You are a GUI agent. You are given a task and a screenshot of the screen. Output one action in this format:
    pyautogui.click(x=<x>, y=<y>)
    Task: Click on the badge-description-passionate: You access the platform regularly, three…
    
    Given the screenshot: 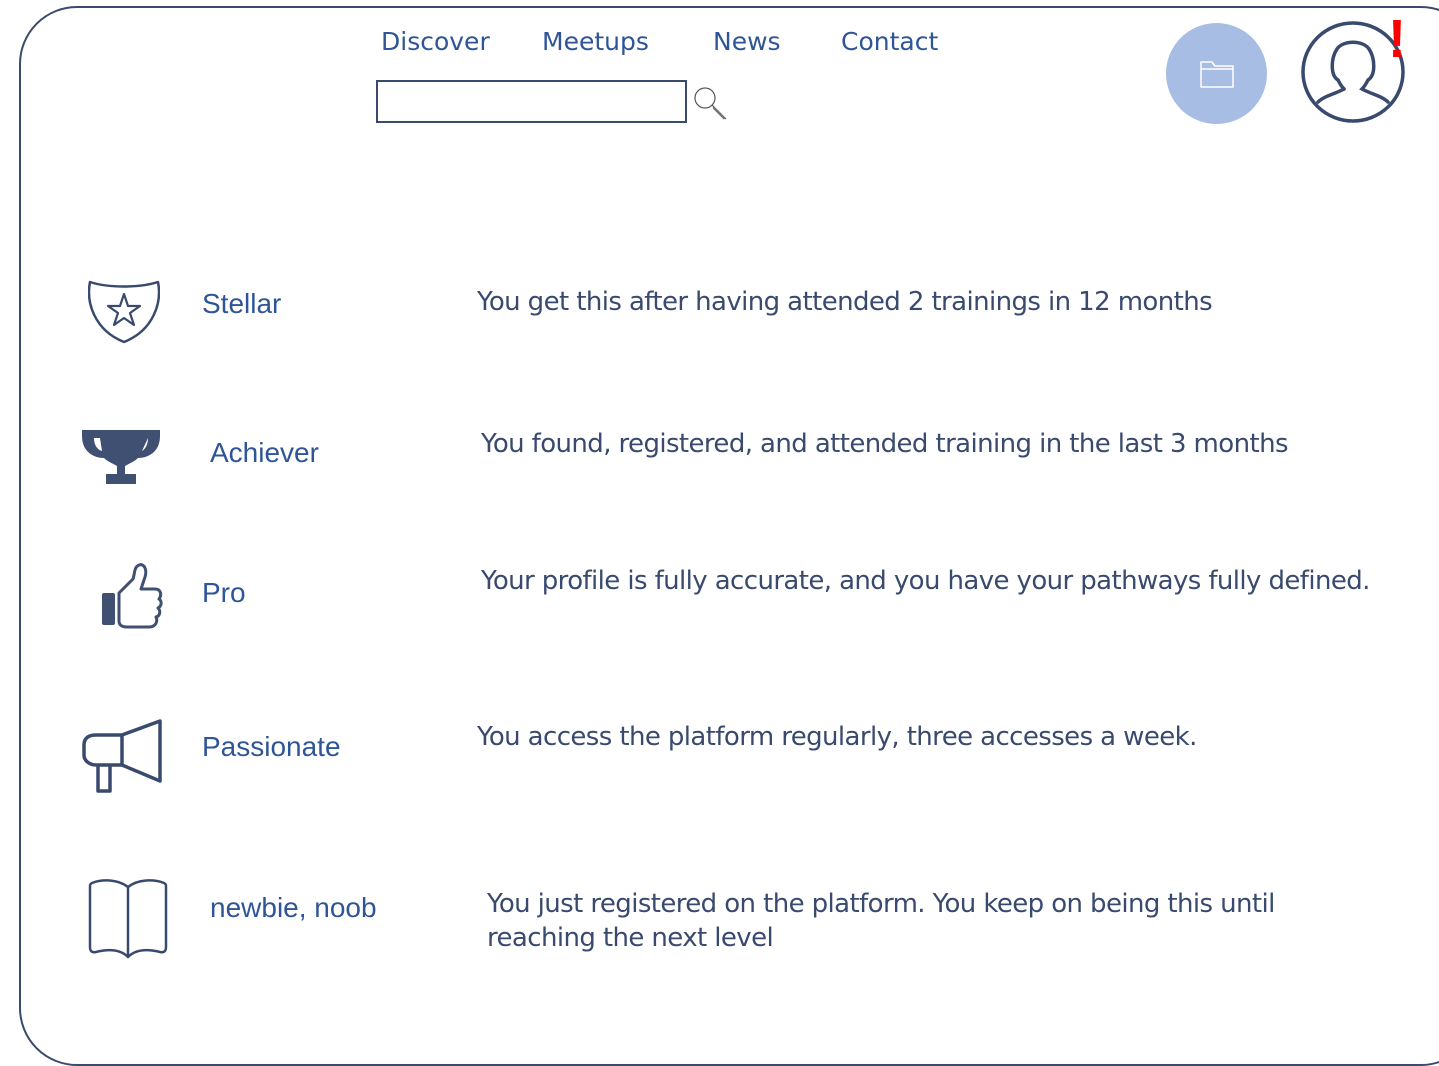 What is the action you would take?
    pyautogui.click(x=837, y=737)
    